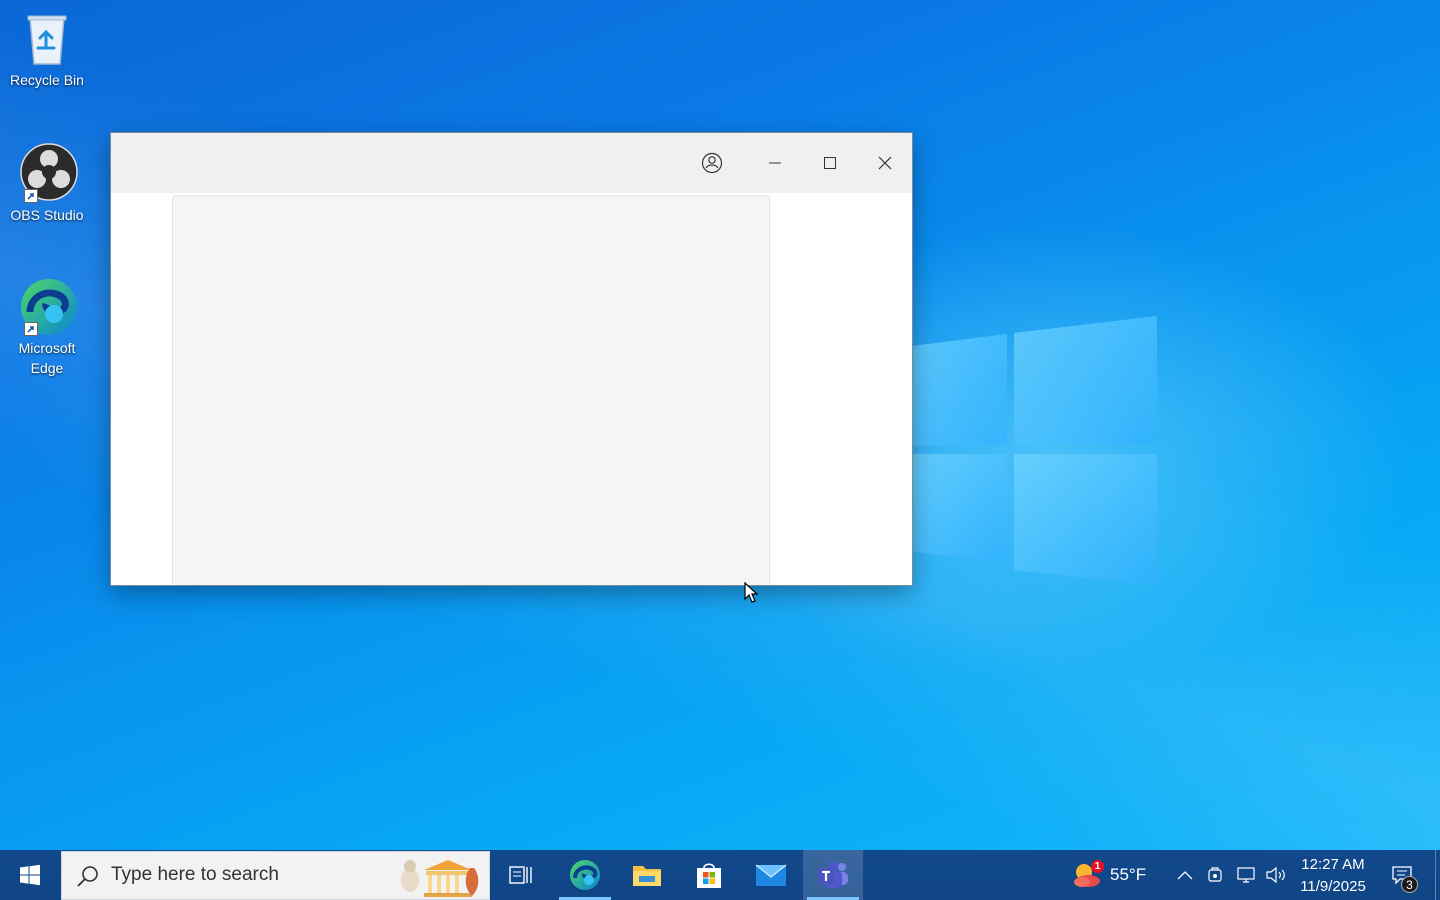 This screenshot has height=900, width=1440. I want to click on edge-icon, so click(585, 875).